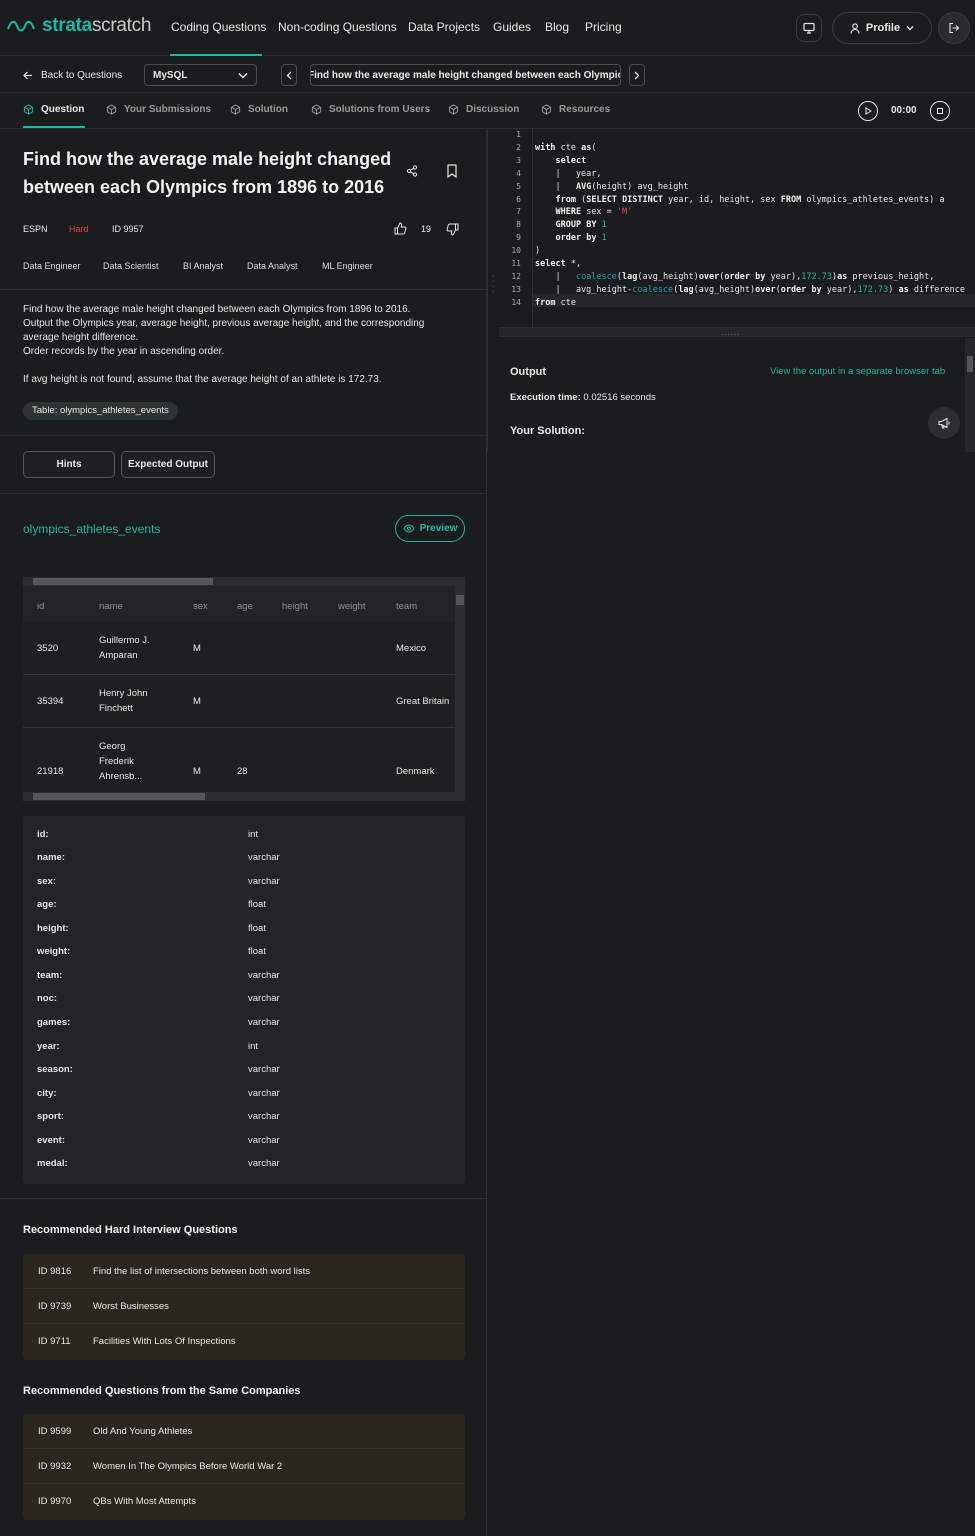  What do you see at coordinates (244, 1306) in the screenshot?
I see `recommended-question-item: ID 9739 Worst Businesses` at bounding box center [244, 1306].